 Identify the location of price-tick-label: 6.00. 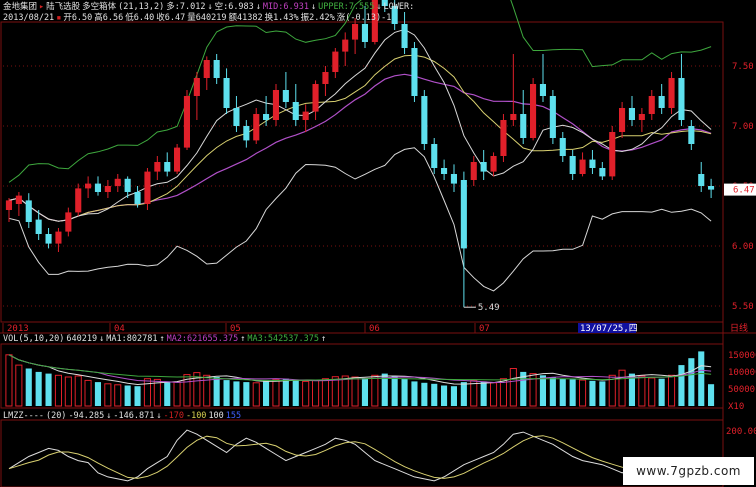
(743, 247).